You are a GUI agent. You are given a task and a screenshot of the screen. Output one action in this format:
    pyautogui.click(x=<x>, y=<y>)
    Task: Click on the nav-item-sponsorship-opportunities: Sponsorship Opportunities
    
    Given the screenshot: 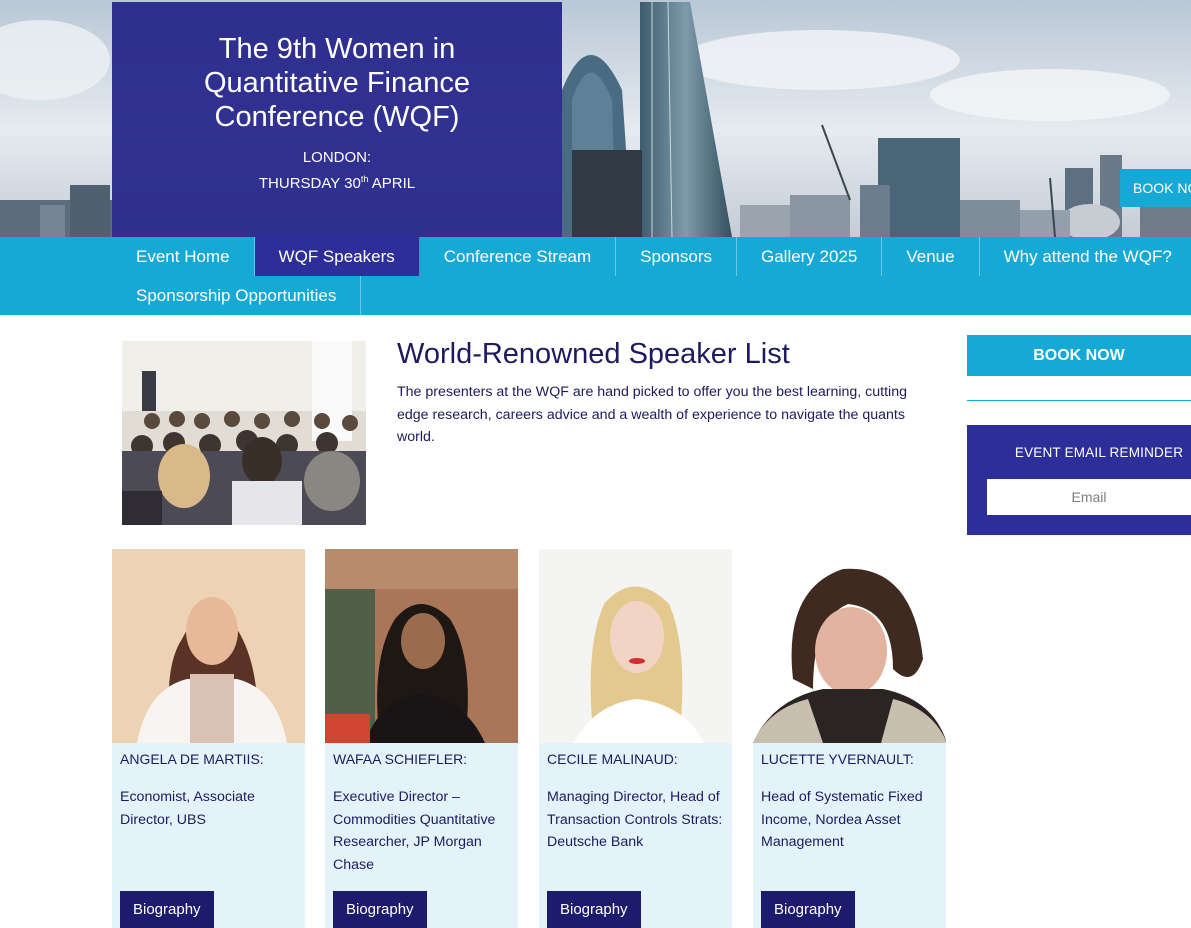 What is the action you would take?
    pyautogui.click(x=237, y=295)
    